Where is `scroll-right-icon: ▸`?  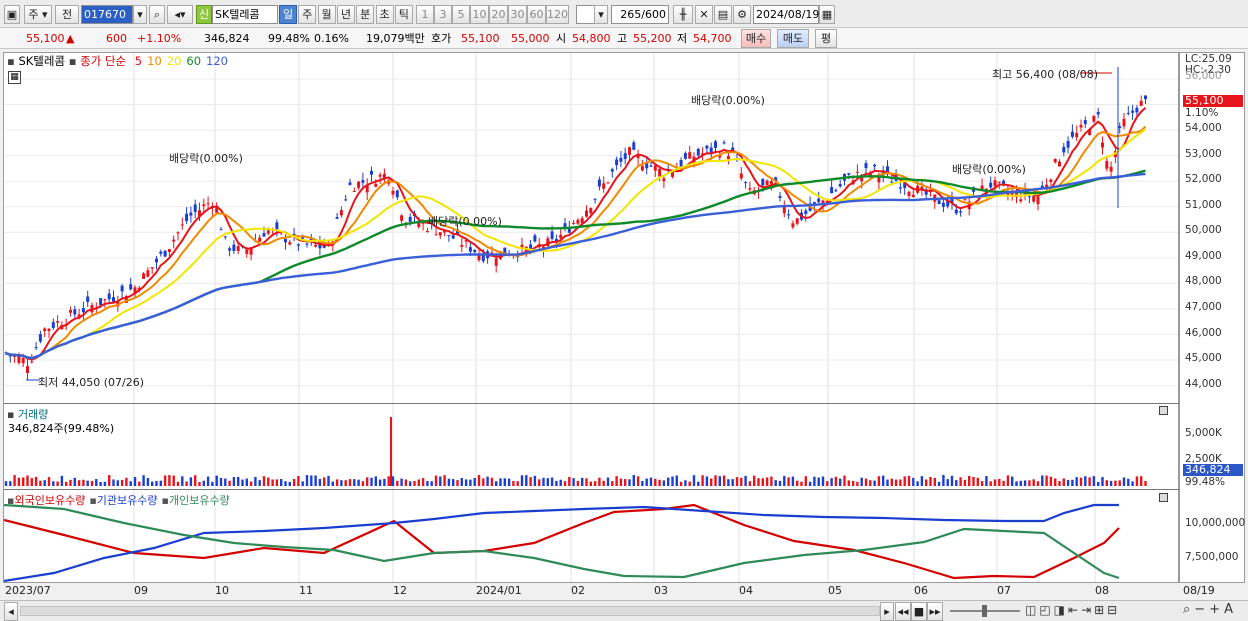 scroll-right-icon: ▸ is located at coordinates (887, 611).